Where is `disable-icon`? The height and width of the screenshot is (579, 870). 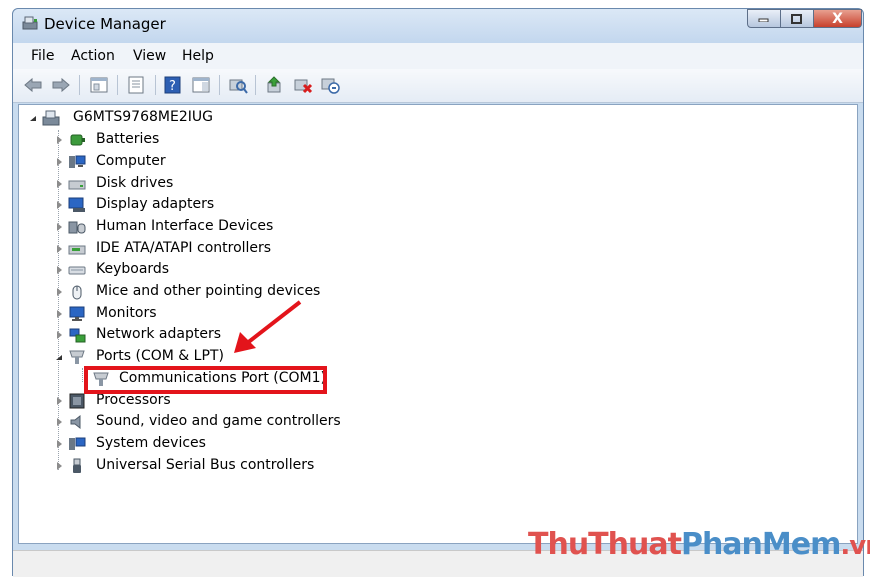 disable-icon is located at coordinates (330, 85).